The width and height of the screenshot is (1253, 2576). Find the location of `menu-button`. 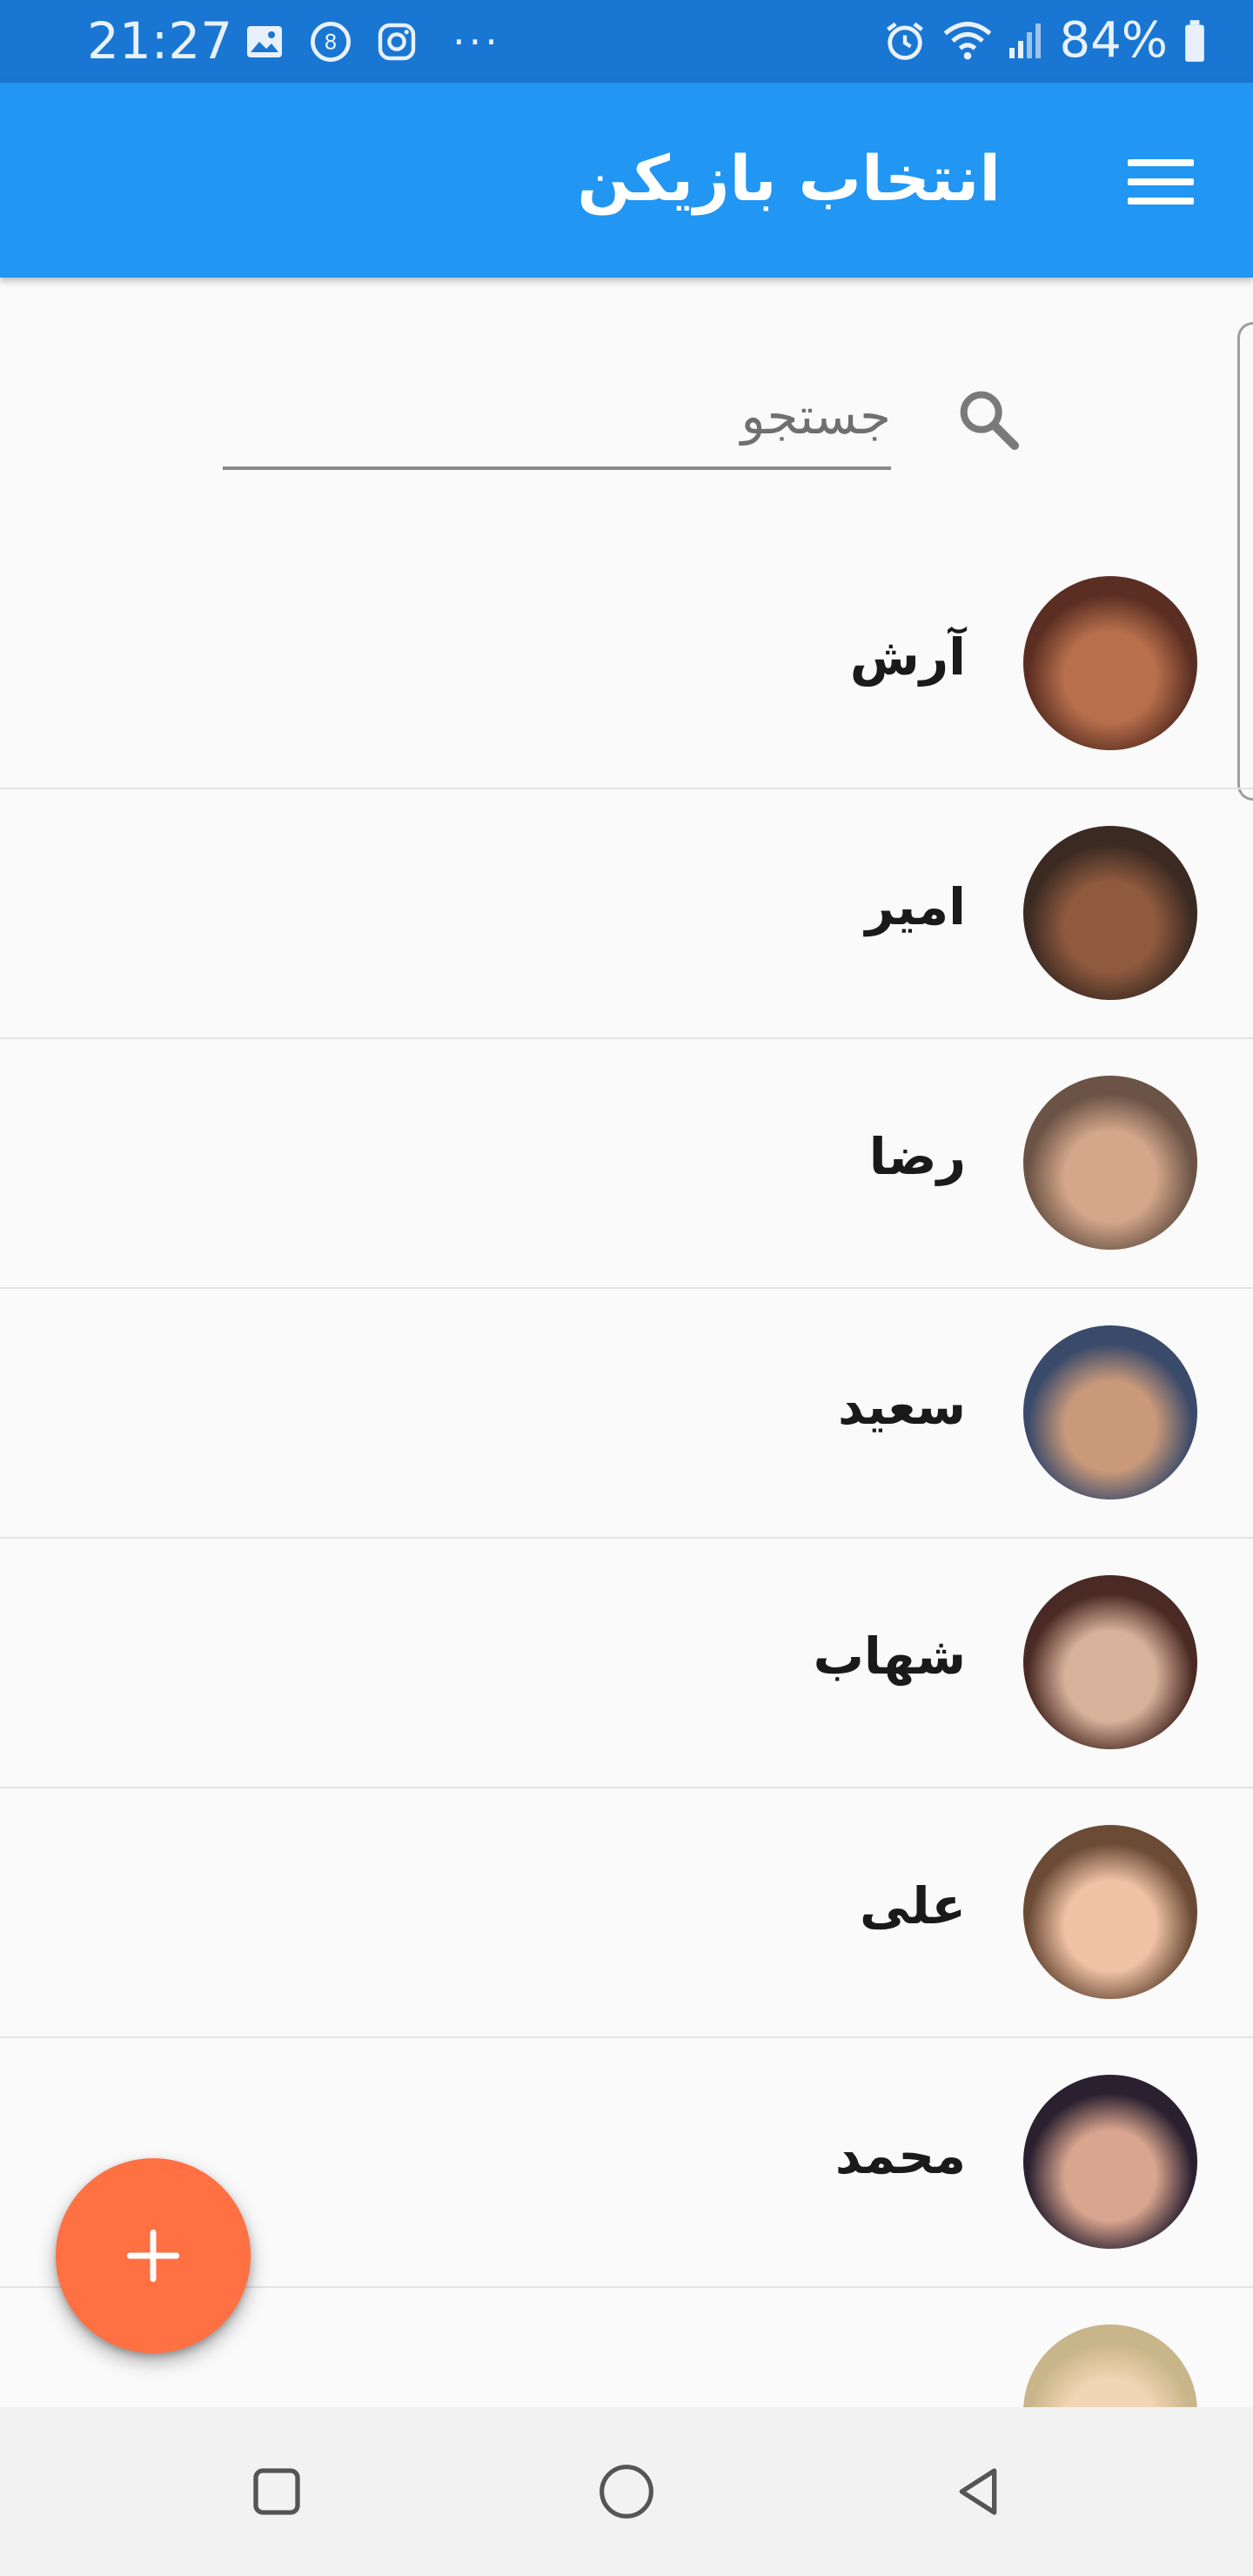

menu-button is located at coordinates (1161, 182).